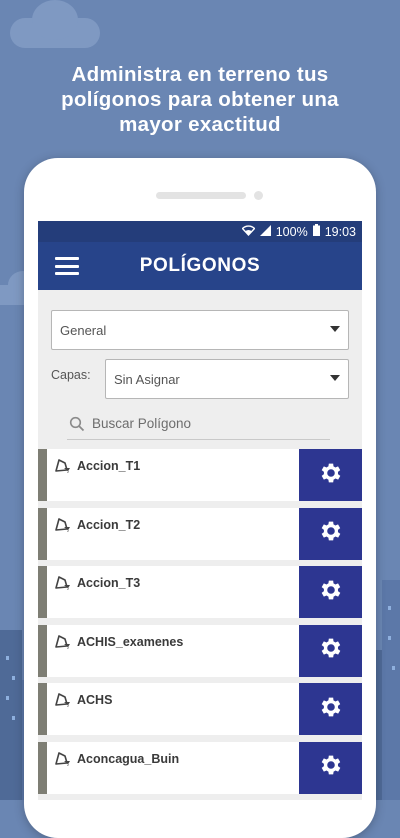 This screenshot has height=838, width=400. Describe the element at coordinates (265, 231) in the screenshot. I see `signal-icon` at that location.